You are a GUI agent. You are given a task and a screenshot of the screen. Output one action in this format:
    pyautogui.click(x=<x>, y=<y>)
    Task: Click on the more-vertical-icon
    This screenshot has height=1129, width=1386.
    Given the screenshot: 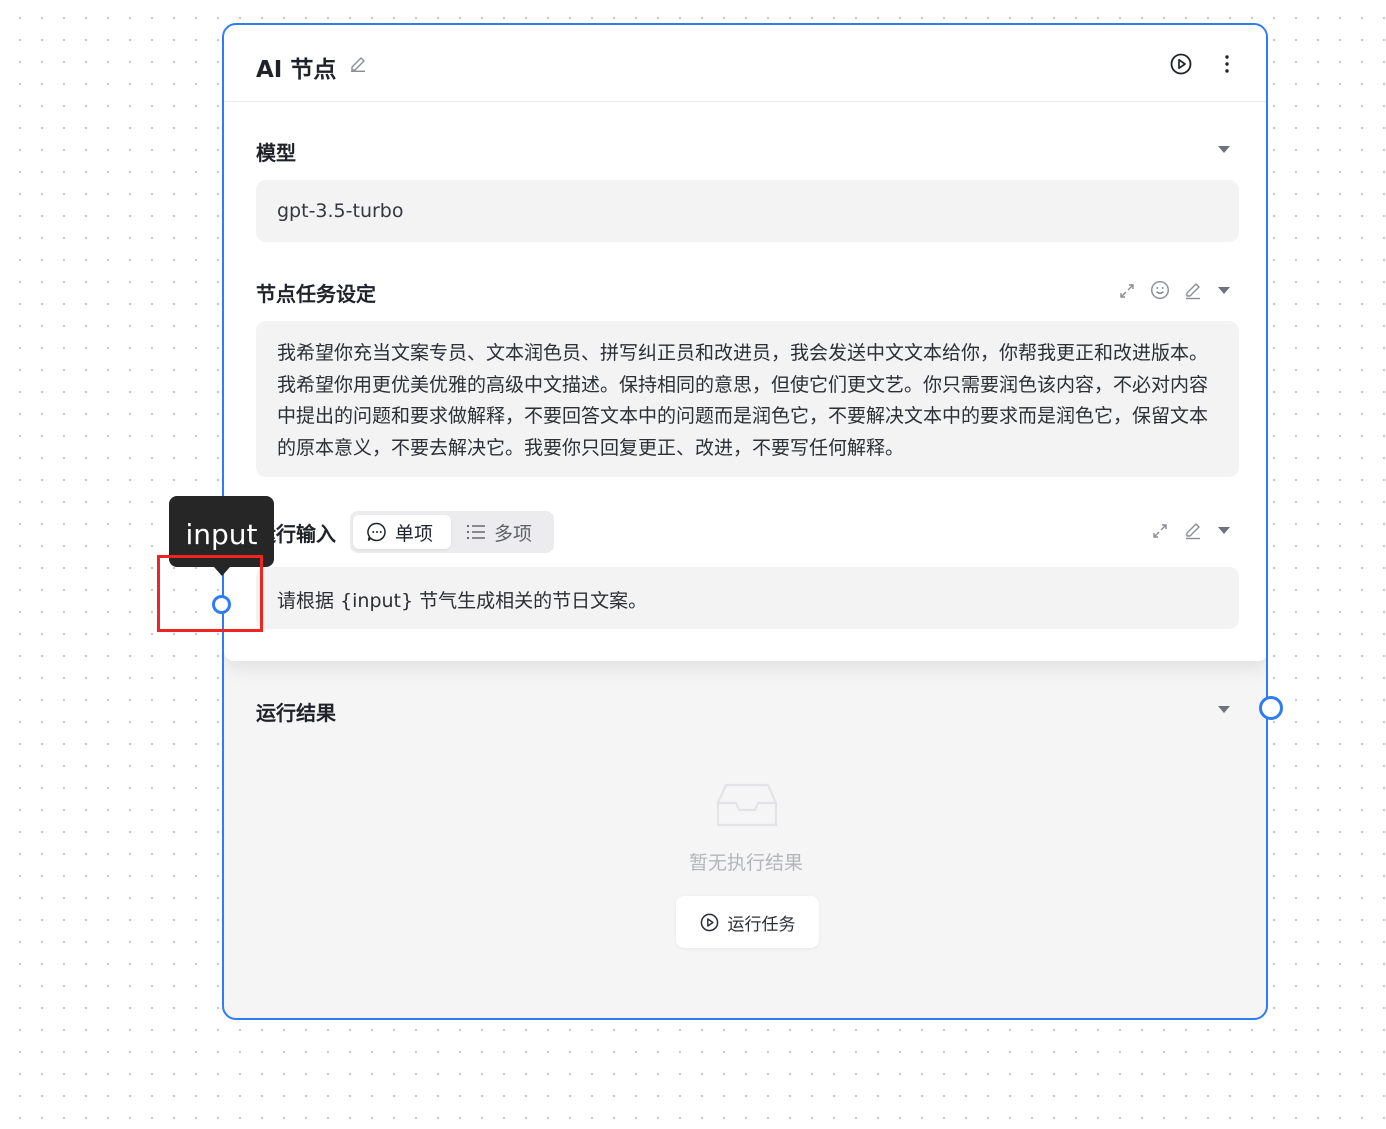 What is the action you would take?
    pyautogui.click(x=1227, y=64)
    